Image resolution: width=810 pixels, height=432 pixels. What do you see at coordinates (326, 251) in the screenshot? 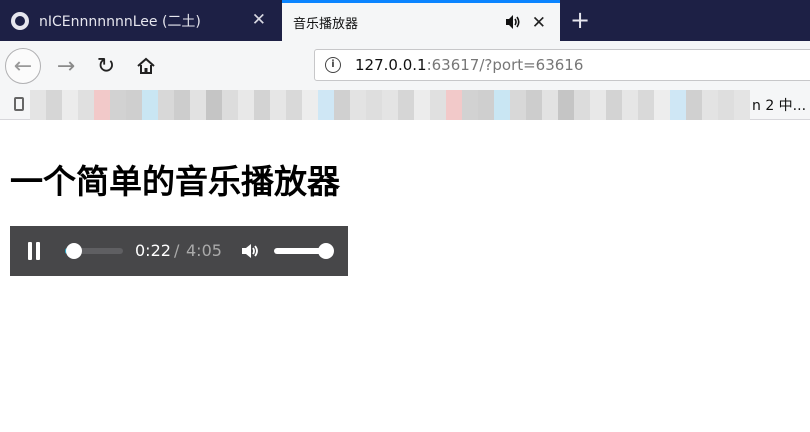
I see `volume-thumb` at bounding box center [326, 251].